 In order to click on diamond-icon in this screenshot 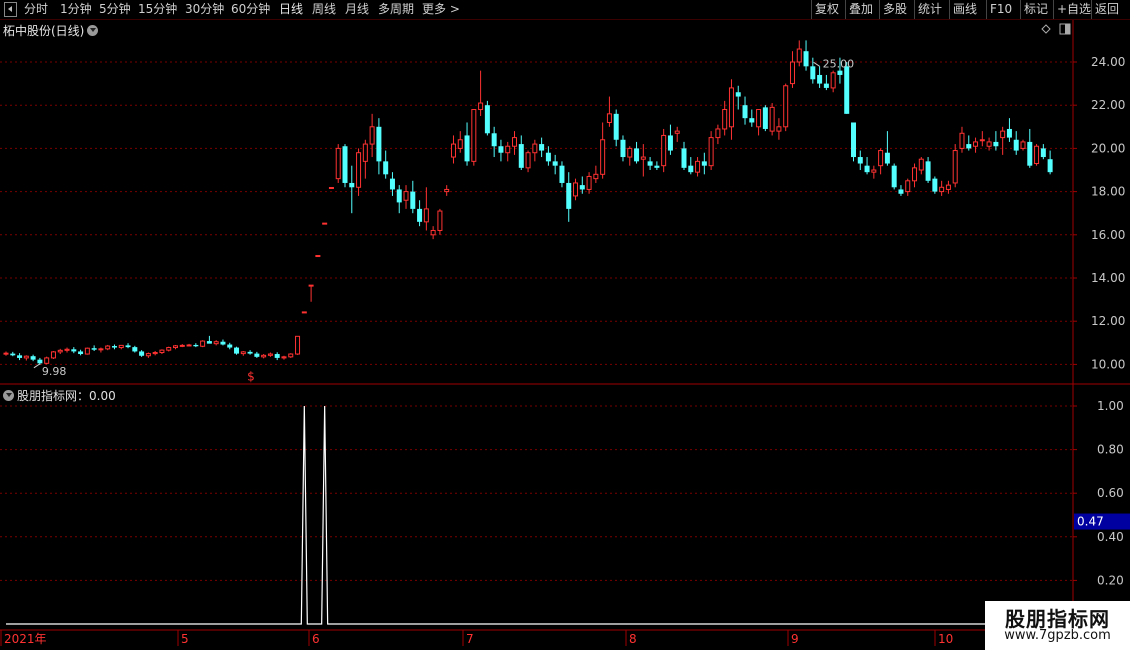, I will do `click(1046, 29)`.